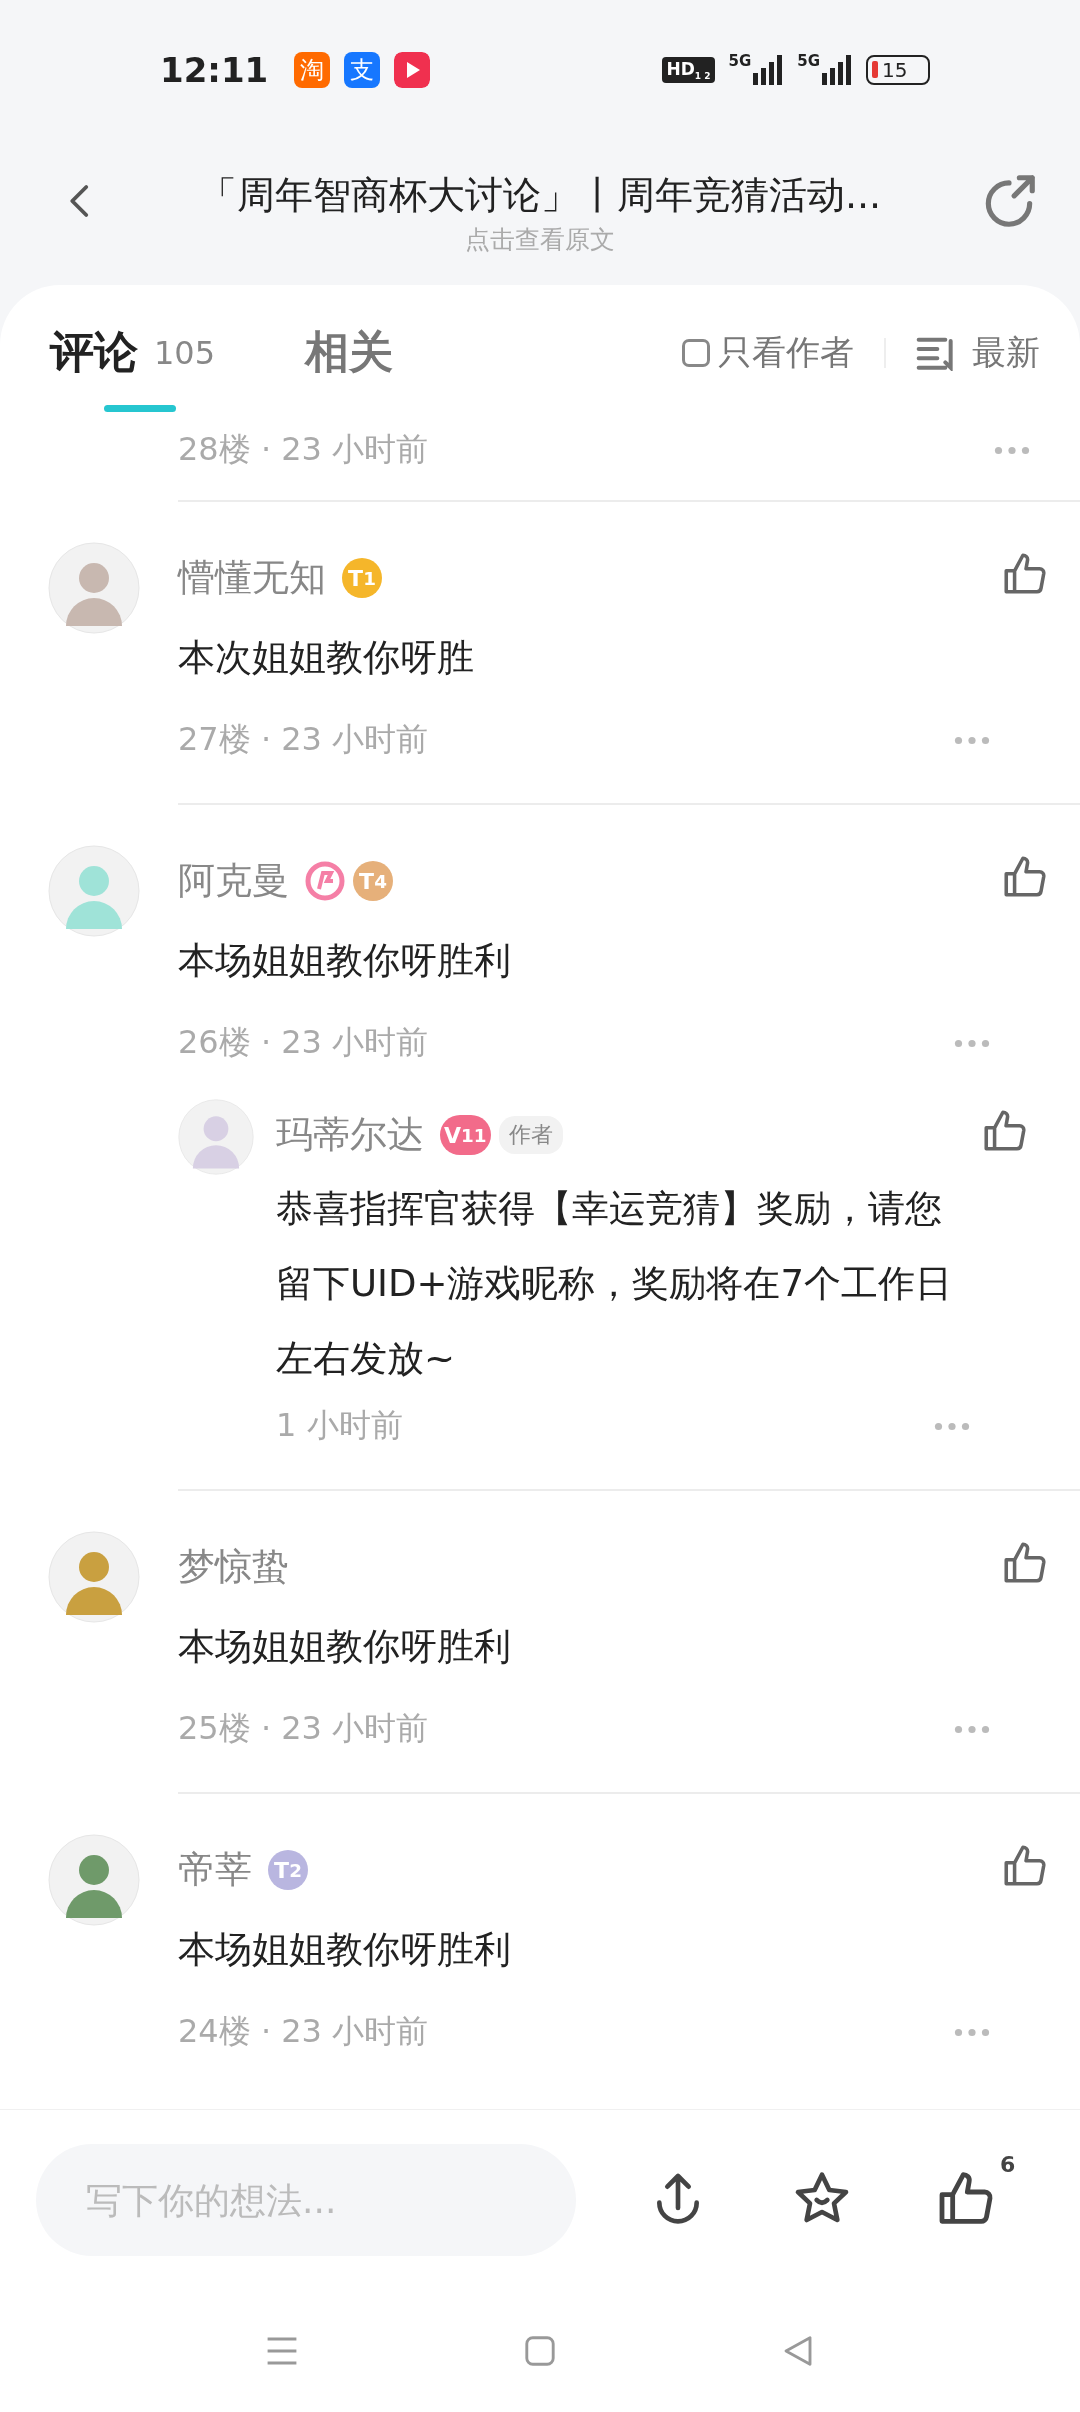  What do you see at coordinates (615, 1284) in the screenshot?
I see `reply-text: 恭喜指挥官获得【幸运竞猜】奖励，请您留下UID+游戏昵称，奖励将在7个工作日左右发放~` at bounding box center [615, 1284].